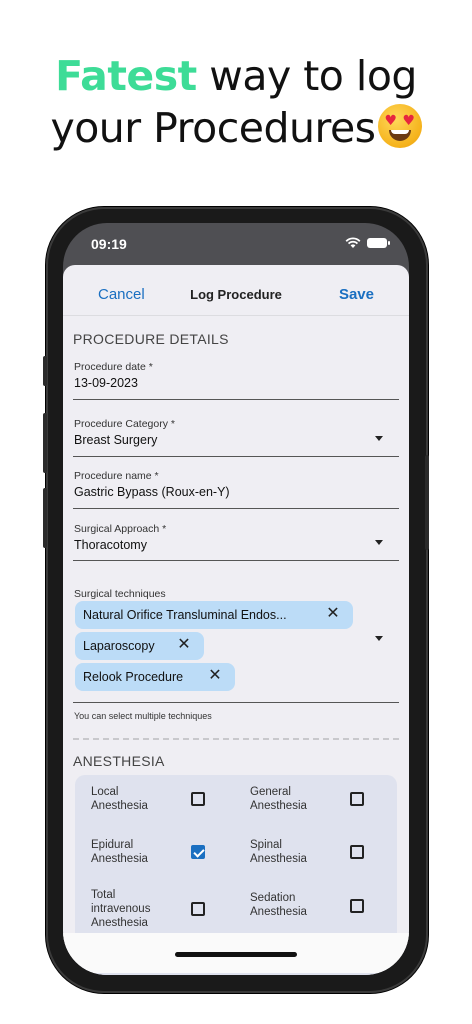 The image size is (472, 1024). What do you see at coordinates (236, 243) in the screenshot?
I see `status-bar: 09:19` at bounding box center [236, 243].